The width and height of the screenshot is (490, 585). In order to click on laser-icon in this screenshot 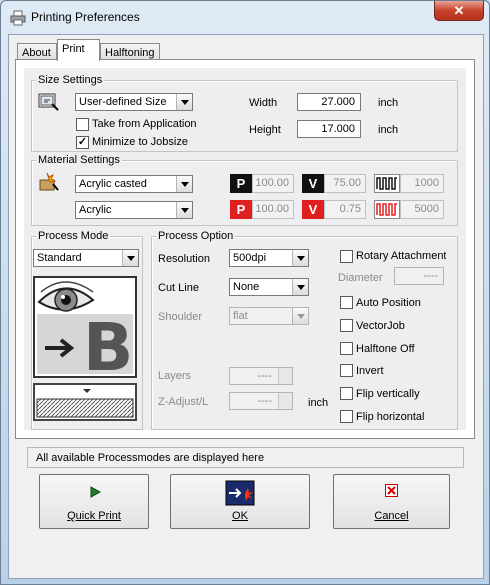, I will do `click(240, 493)`.